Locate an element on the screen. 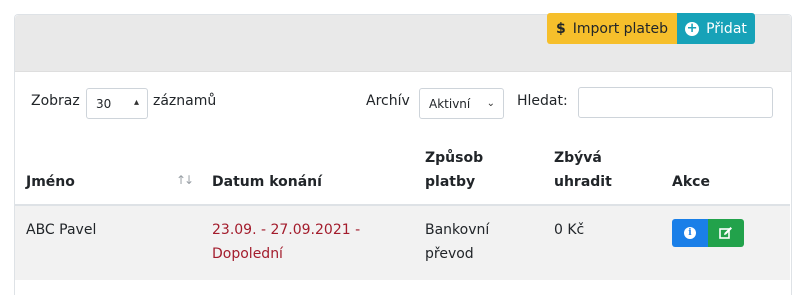 This screenshot has height=295, width=800. edit-icon is located at coordinates (725, 233).